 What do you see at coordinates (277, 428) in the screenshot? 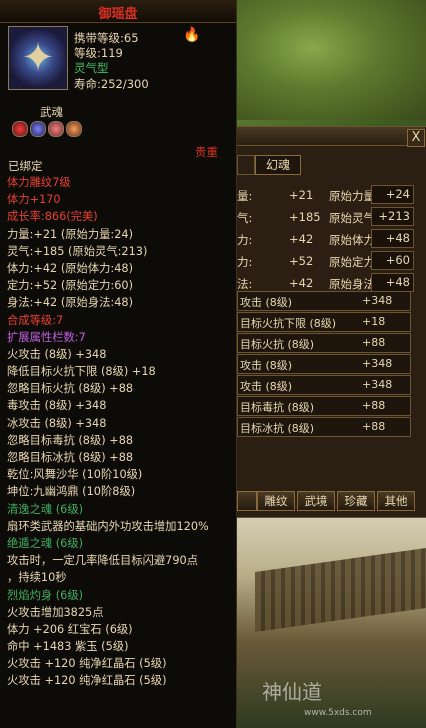
I see `effect-name: 目标冰抗 (8级)` at bounding box center [277, 428].